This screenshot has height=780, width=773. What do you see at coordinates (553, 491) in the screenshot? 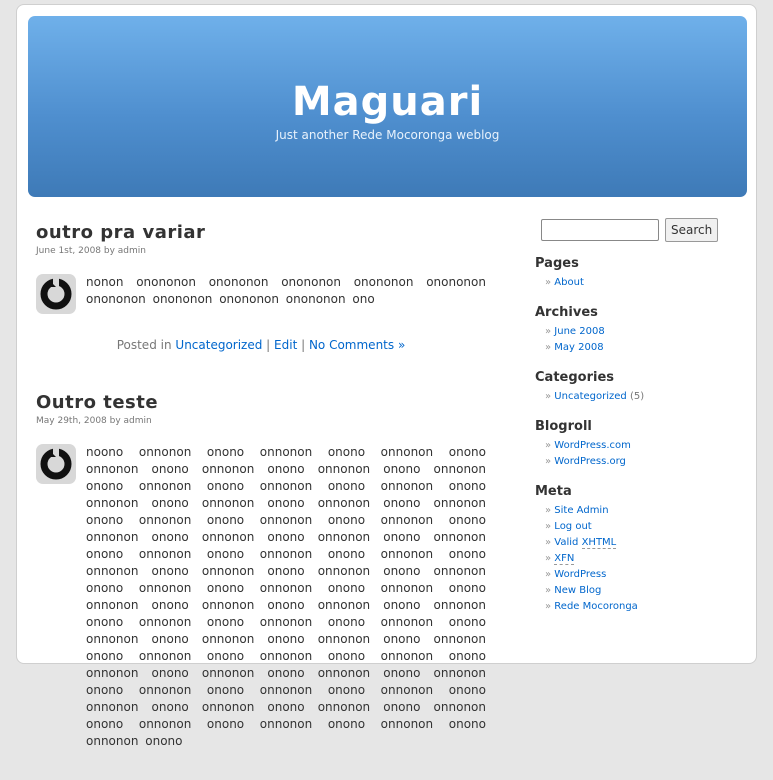
I see `widget-title: Meta` at bounding box center [553, 491].